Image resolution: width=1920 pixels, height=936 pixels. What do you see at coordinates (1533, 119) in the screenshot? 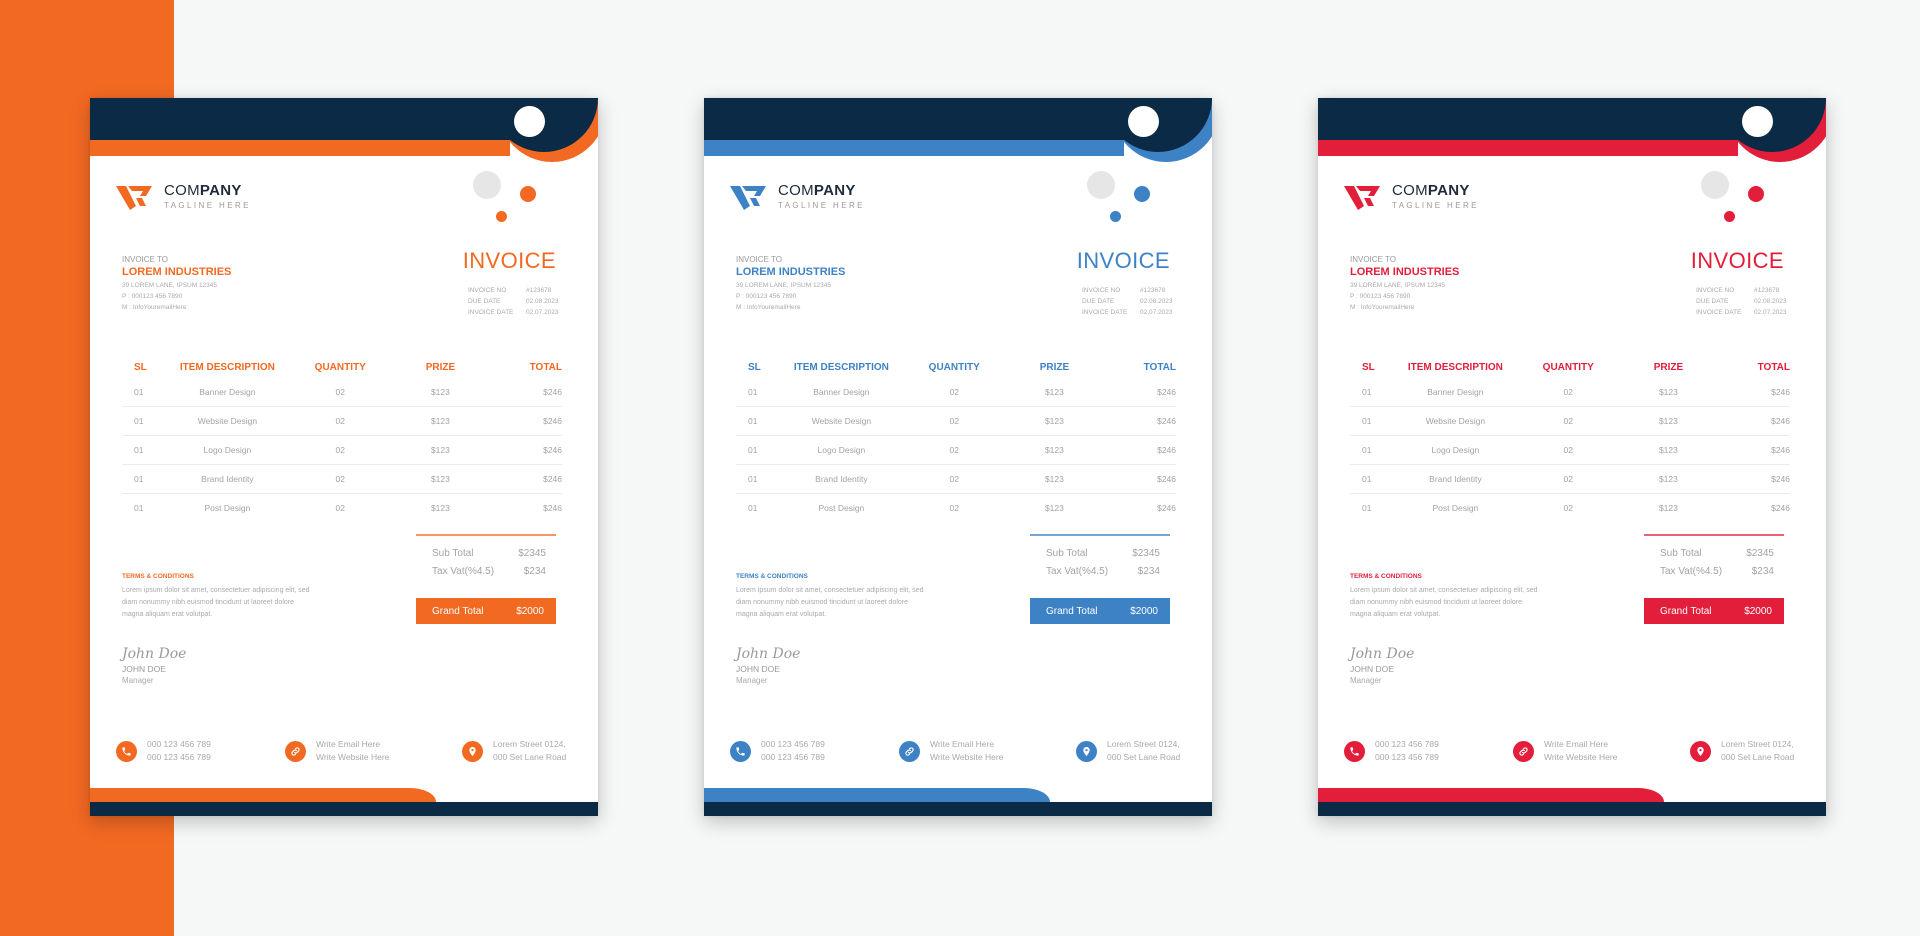
I see `header-dark-band` at bounding box center [1533, 119].